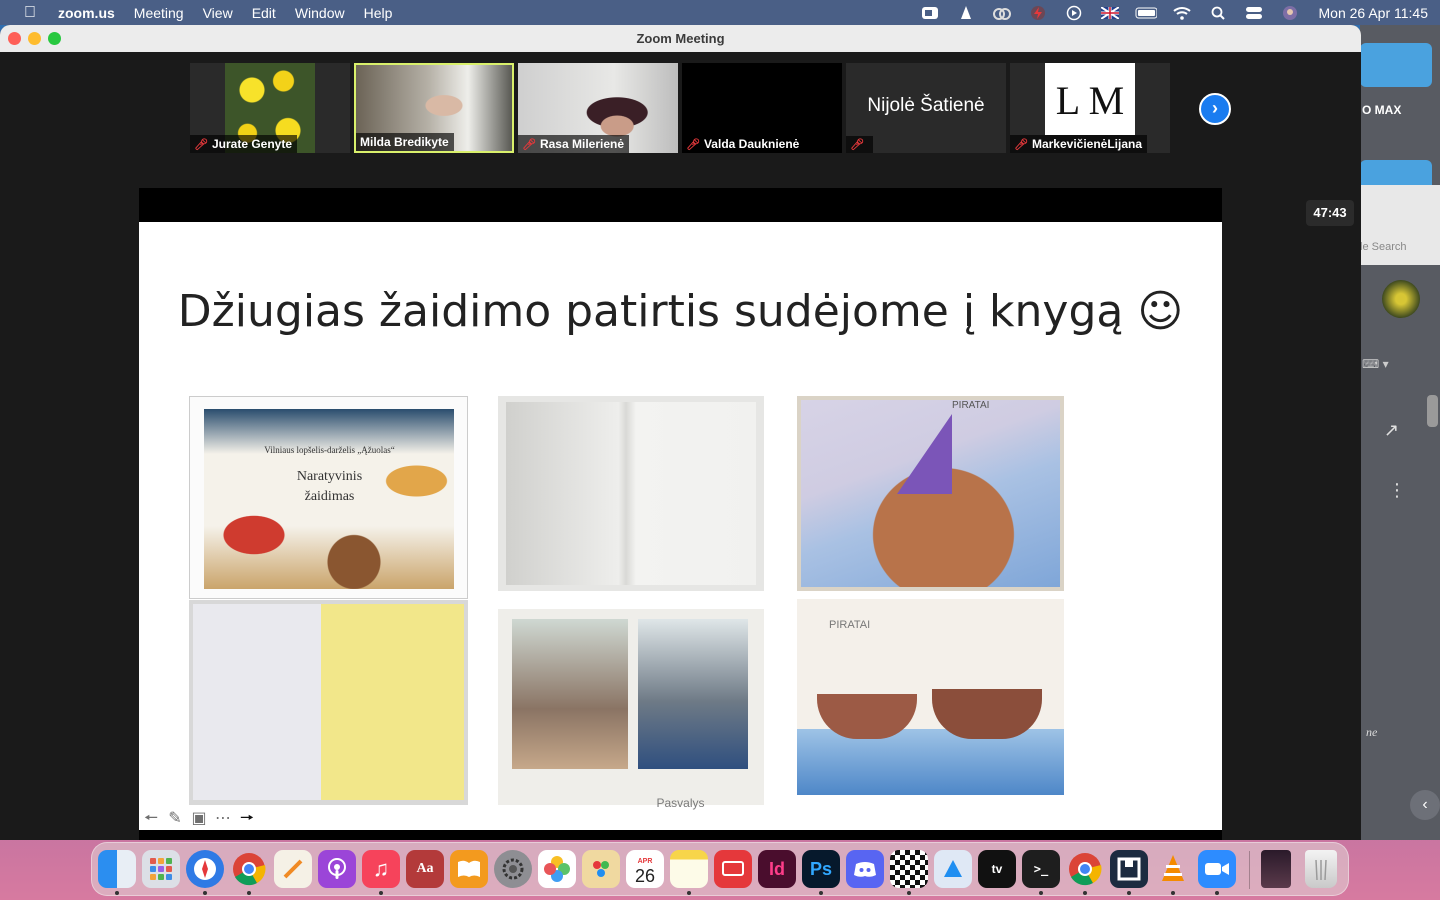  I want to click on chrome-icon, so click(249, 869).